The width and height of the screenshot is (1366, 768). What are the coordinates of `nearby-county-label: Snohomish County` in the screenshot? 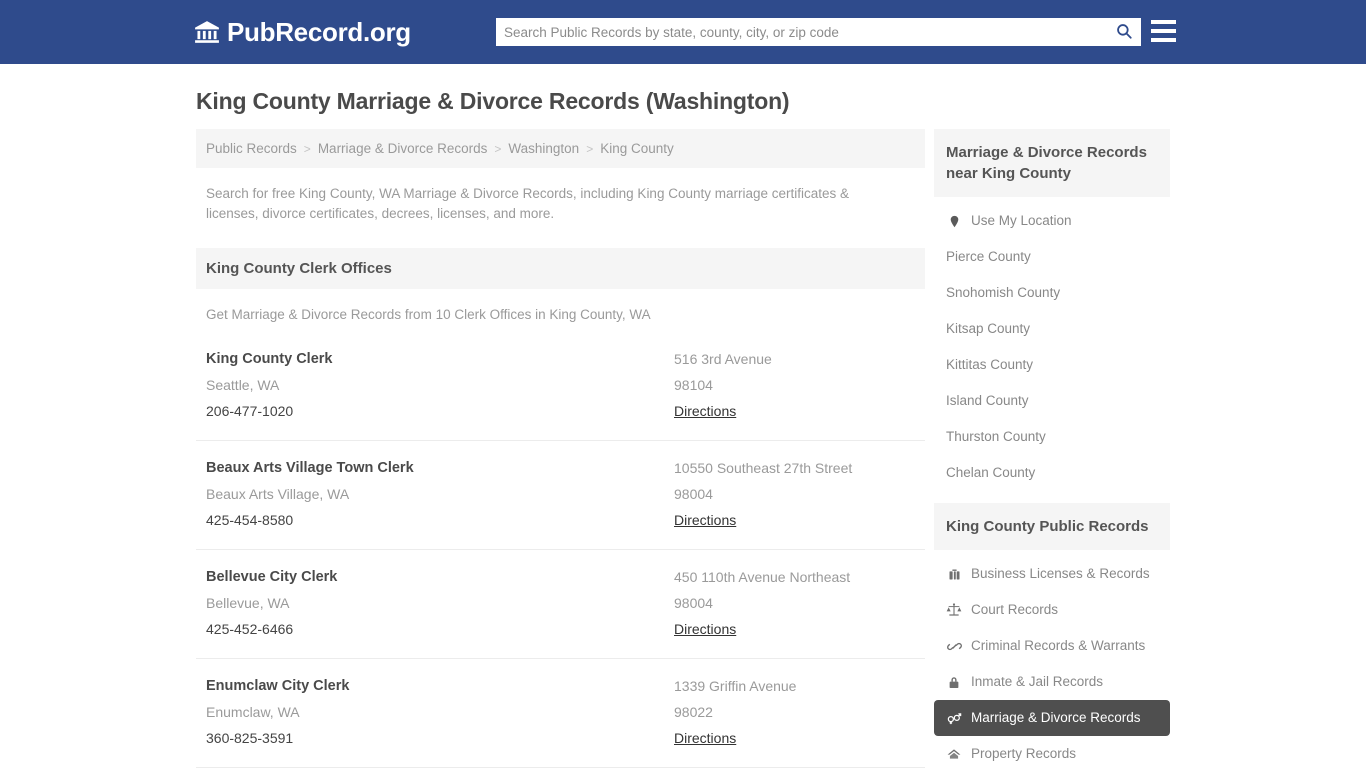 It's located at (1003, 292).